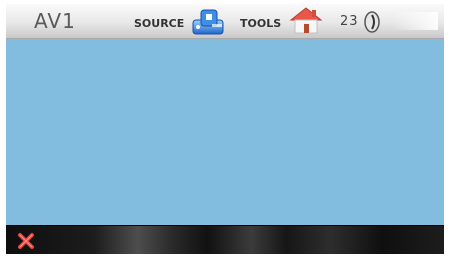 The height and width of the screenshot is (258, 450). What do you see at coordinates (415, 21) in the screenshot?
I see `top-bar-fade` at bounding box center [415, 21].